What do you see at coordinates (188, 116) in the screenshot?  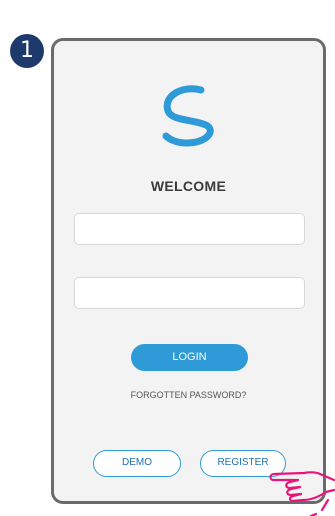 I see `swirl-logo-icon` at bounding box center [188, 116].